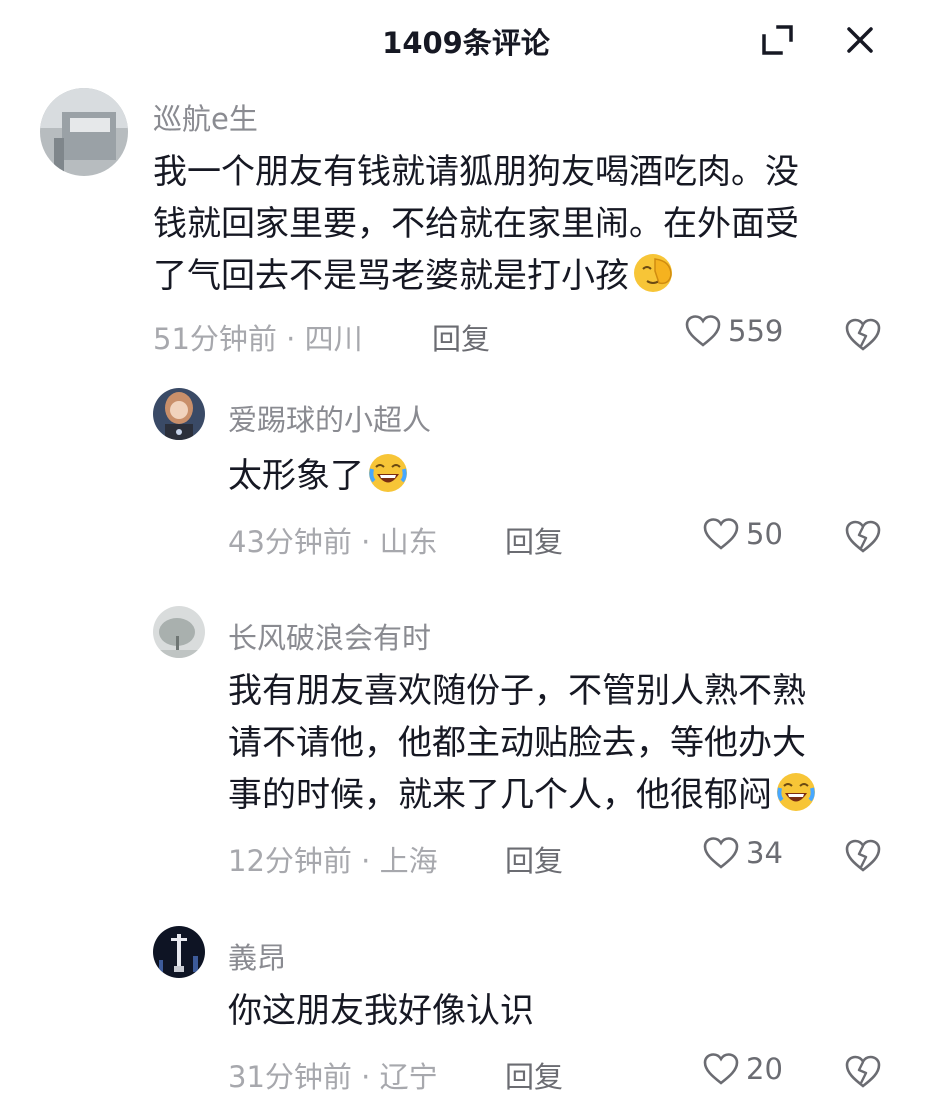 The width and height of the screenshot is (932, 1114). I want to click on comment-text-line: 我有朋友喜欢随份子，不管别人熟不熟, so click(517, 691).